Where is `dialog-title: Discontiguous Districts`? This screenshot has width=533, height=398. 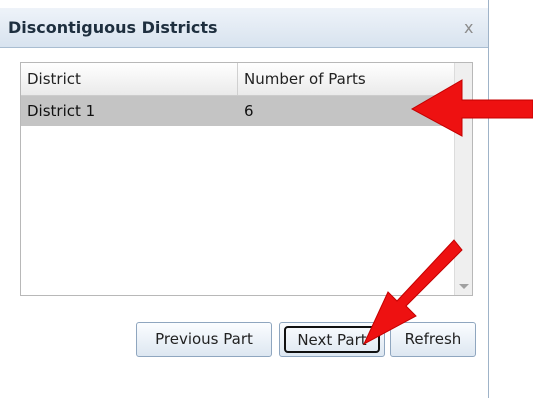
dialog-title: Discontiguous Districts is located at coordinates (113, 27).